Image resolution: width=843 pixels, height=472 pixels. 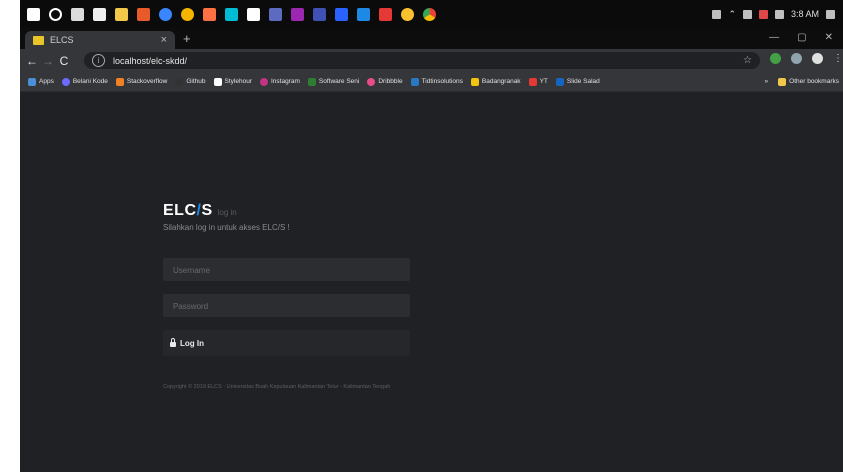 What do you see at coordinates (187, 38) in the screenshot?
I see `new-tab-button: +` at bounding box center [187, 38].